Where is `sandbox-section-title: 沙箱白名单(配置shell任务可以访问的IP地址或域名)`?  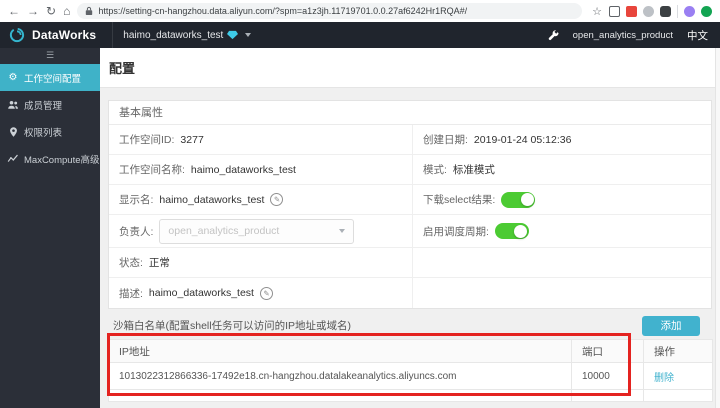 sandbox-section-title: 沙箱白名单(配置shell任务可以访问的IP地址或域名) is located at coordinates (232, 326).